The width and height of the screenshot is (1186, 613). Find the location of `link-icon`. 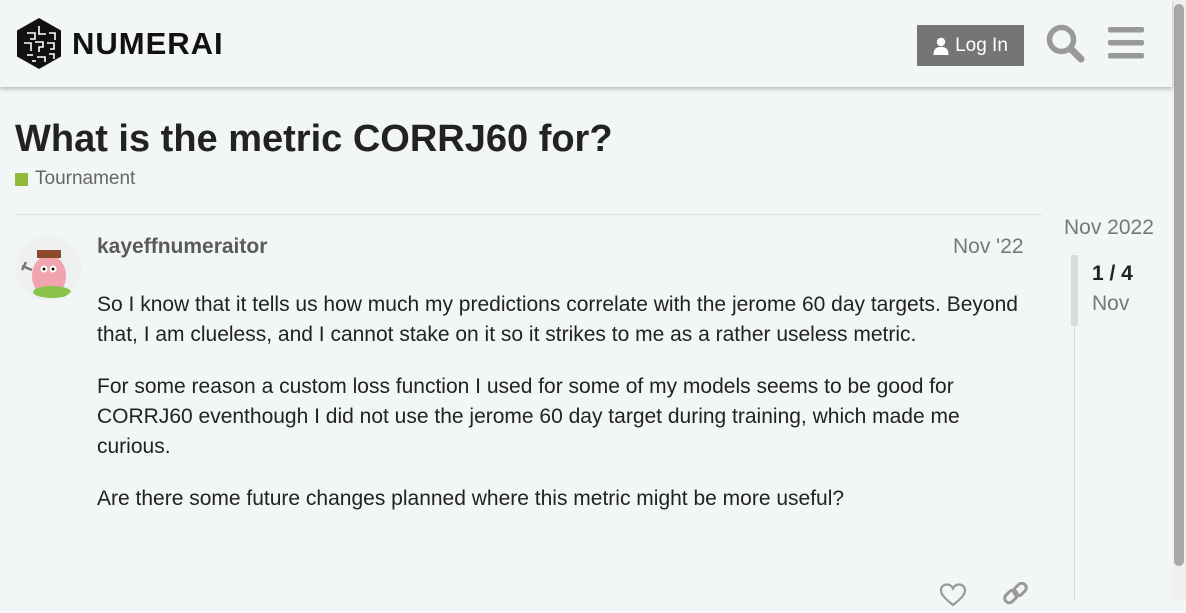

link-icon is located at coordinates (1015, 597).